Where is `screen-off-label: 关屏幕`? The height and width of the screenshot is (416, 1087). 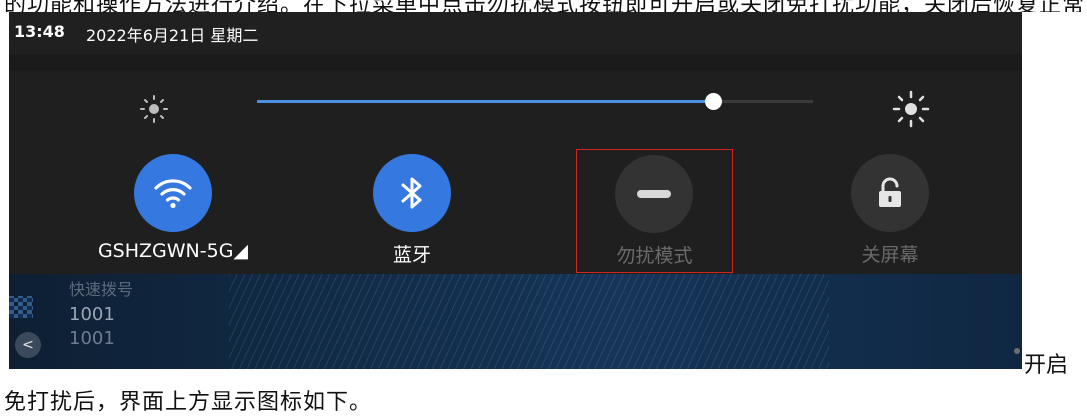
screen-off-label: 关屏幕 is located at coordinates (890, 255).